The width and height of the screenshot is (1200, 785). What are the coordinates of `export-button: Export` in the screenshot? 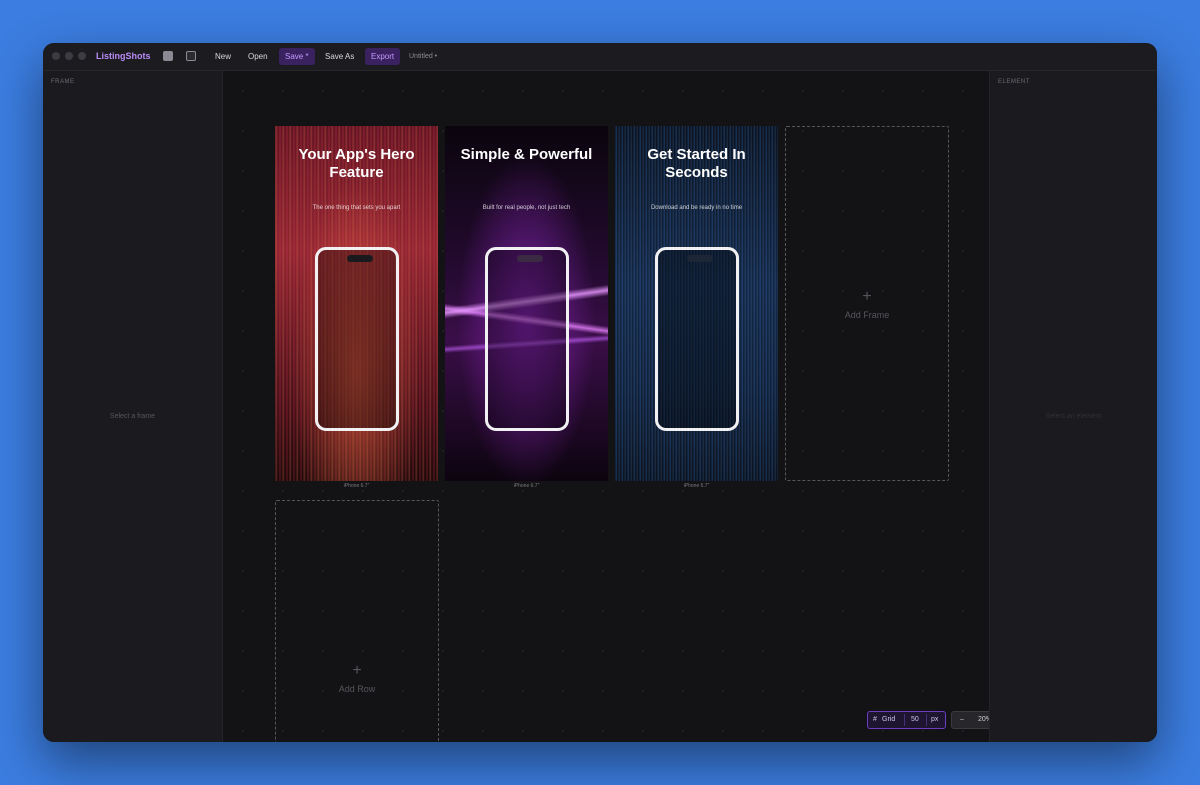 It's located at (383, 56).